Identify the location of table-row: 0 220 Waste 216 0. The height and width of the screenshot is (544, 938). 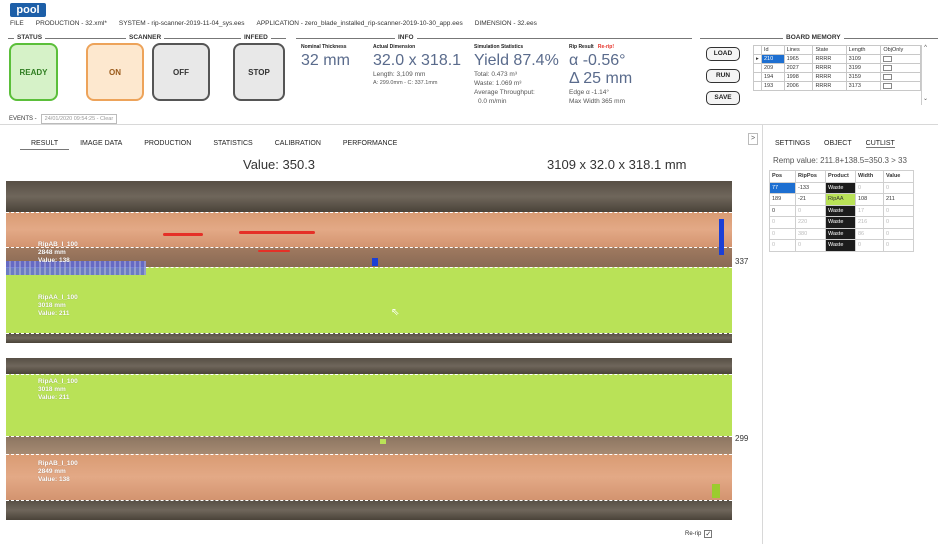
(841, 222).